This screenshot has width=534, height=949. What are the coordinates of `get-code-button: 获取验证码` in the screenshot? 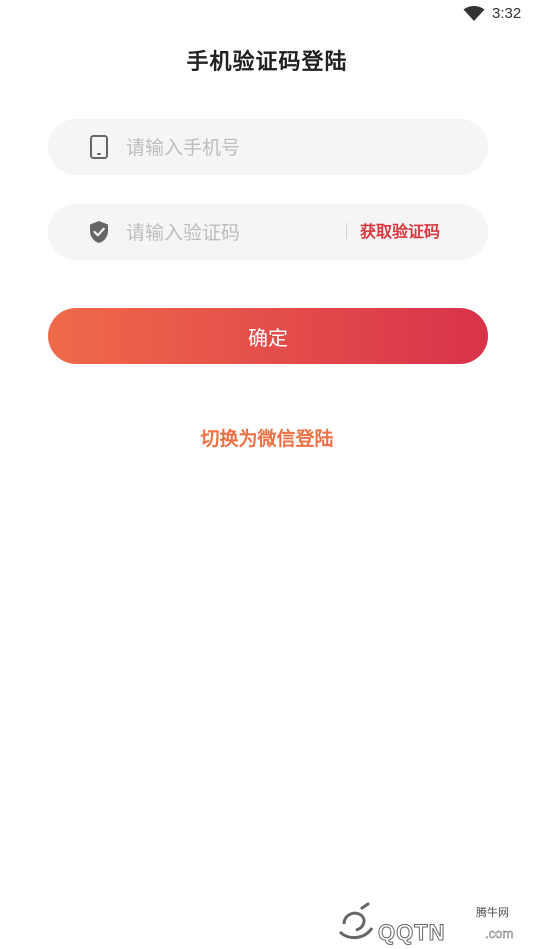 It's located at (400, 232).